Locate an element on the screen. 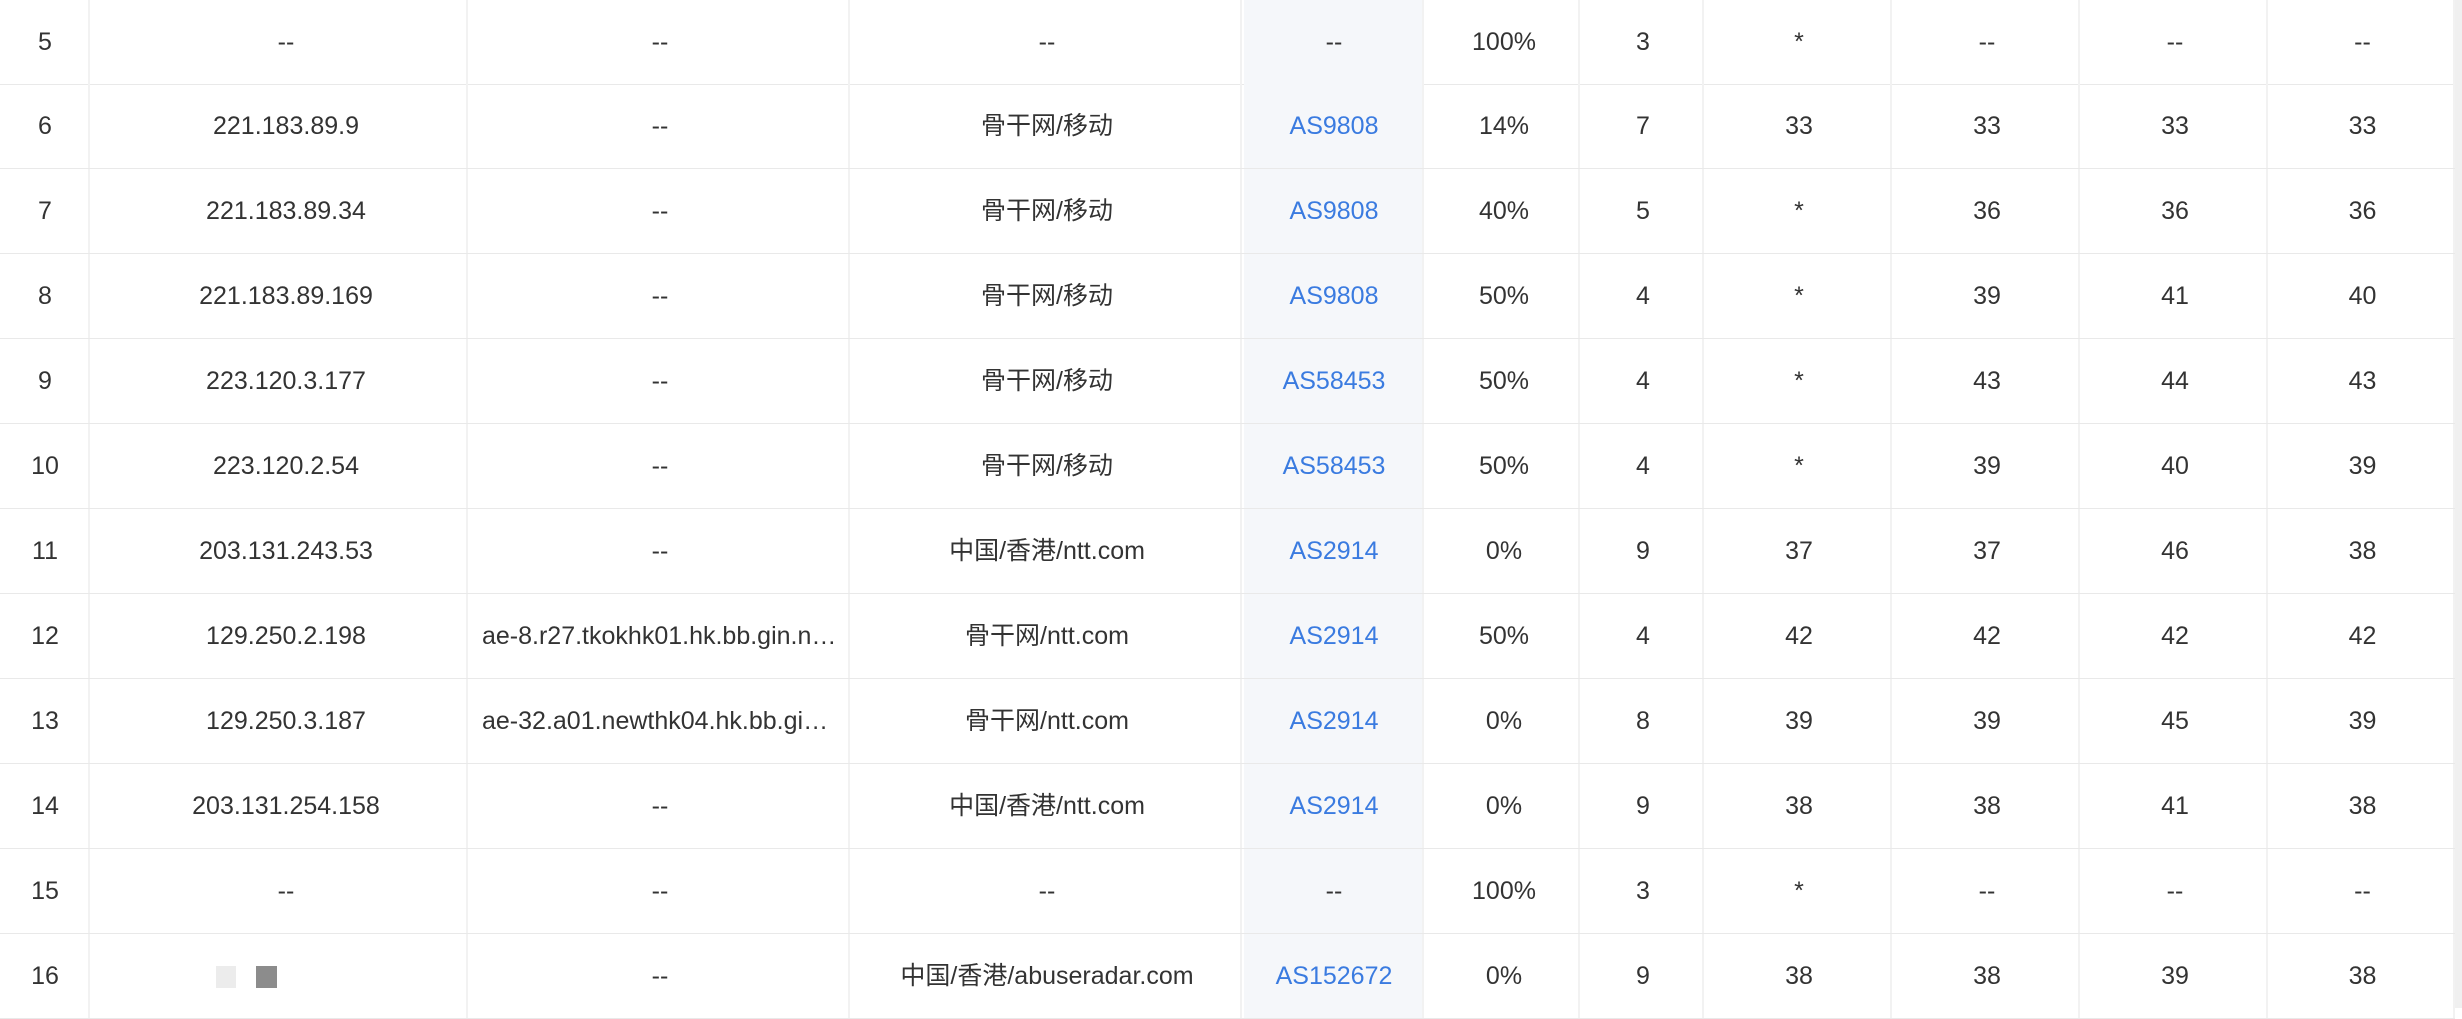 Image resolution: width=2462 pixels, height=1019 pixels. ip-address: 203.131.243.53 is located at coordinates (286, 551).